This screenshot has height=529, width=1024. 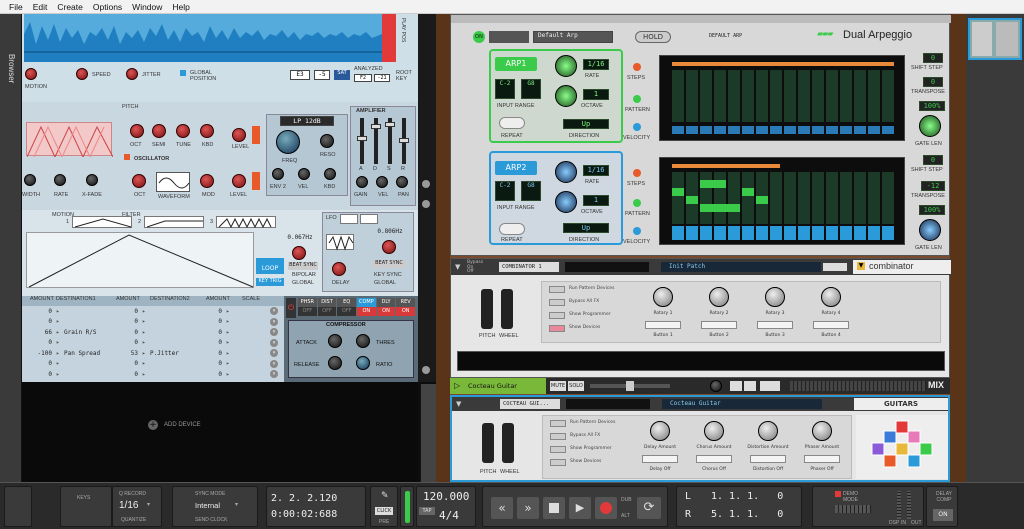 What do you see at coordinates (625, 516) in the screenshot?
I see `alt-label: ALT` at bounding box center [625, 516].